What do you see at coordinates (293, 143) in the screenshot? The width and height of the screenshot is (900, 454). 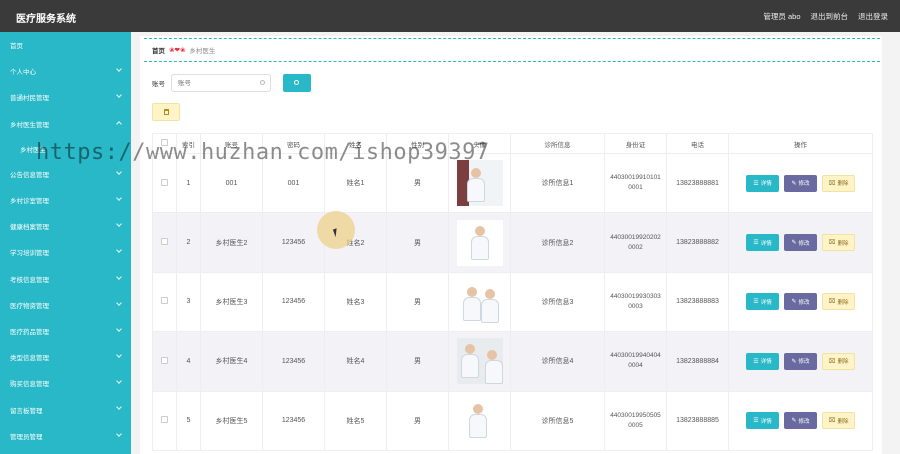 I see `column-header: 密码` at bounding box center [293, 143].